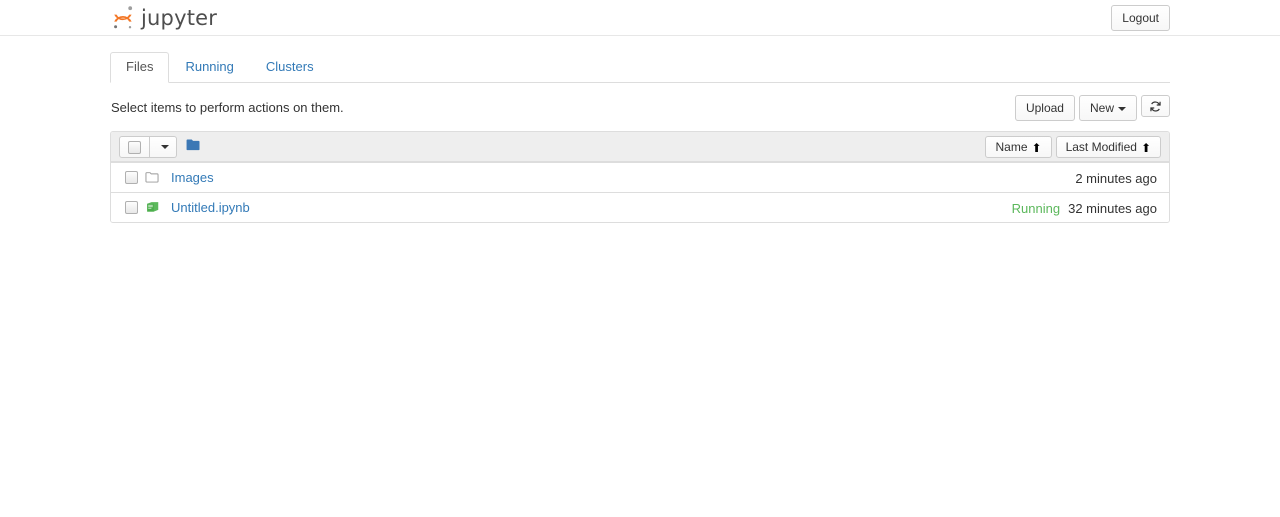 Image resolution: width=1280 pixels, height=517 pixels. Describe the element at coordinates (123, 18) in the screenshot. I see `jupyter-logo-icon` at that location.